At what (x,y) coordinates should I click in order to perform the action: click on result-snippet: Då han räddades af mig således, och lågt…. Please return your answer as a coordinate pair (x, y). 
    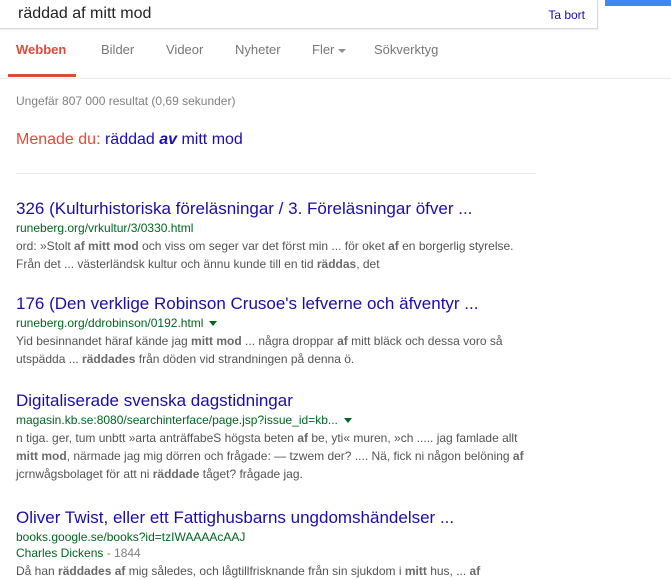
    Looking at the image, I should click on (248, 571).